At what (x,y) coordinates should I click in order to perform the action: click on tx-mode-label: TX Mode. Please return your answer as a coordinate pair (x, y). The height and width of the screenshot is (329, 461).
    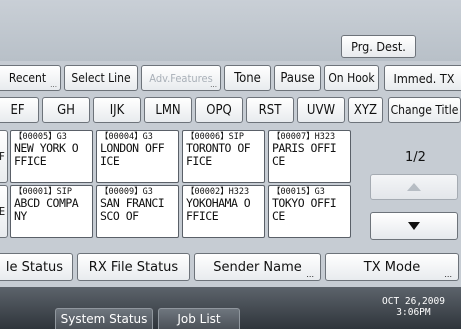
    Looking at the image, I should click on (392, 267).